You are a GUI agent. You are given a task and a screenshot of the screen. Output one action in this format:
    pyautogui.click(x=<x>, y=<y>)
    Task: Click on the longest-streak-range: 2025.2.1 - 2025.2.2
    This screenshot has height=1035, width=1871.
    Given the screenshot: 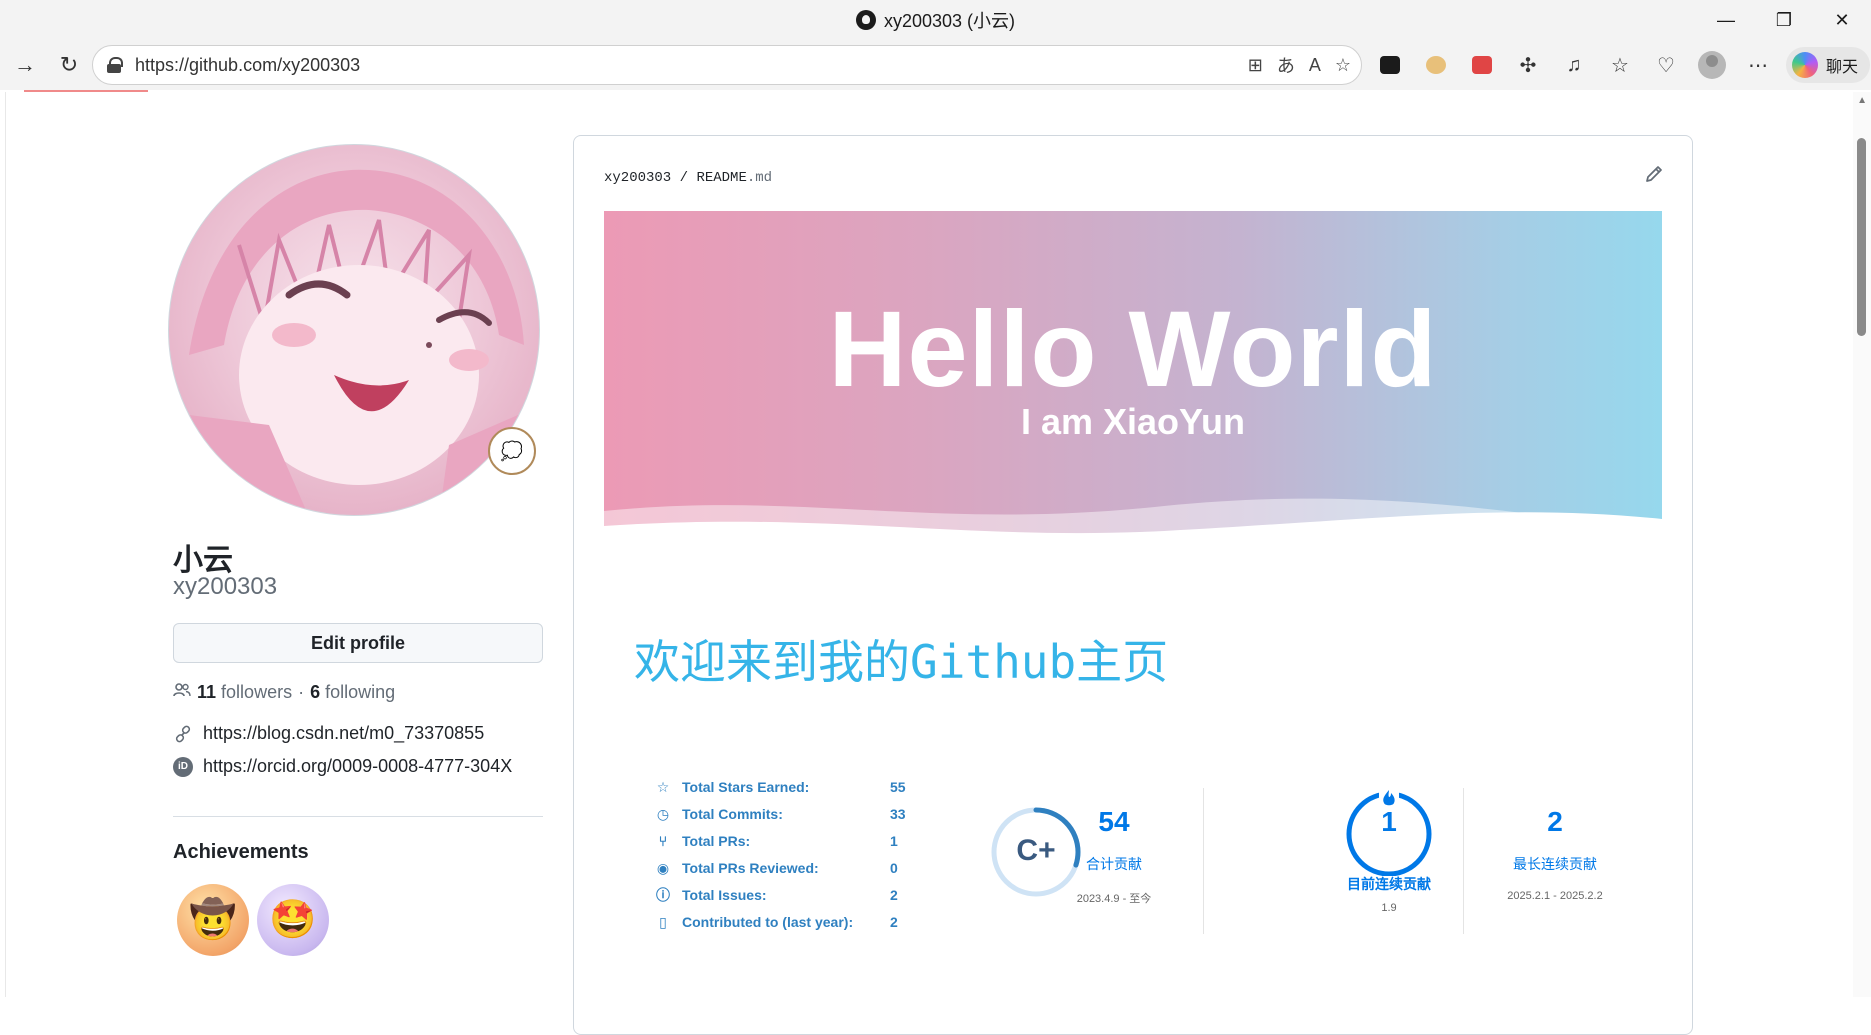 What is the action you would take?
    pyautogui.click(x=1555, y=896)
    